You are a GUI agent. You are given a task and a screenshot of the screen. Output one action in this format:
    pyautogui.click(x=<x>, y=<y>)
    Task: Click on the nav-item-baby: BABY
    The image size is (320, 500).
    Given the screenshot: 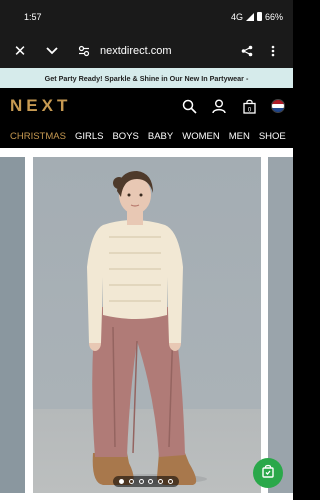 What is the action you would take?
    pyautogui.click(x=160, y=136)
    